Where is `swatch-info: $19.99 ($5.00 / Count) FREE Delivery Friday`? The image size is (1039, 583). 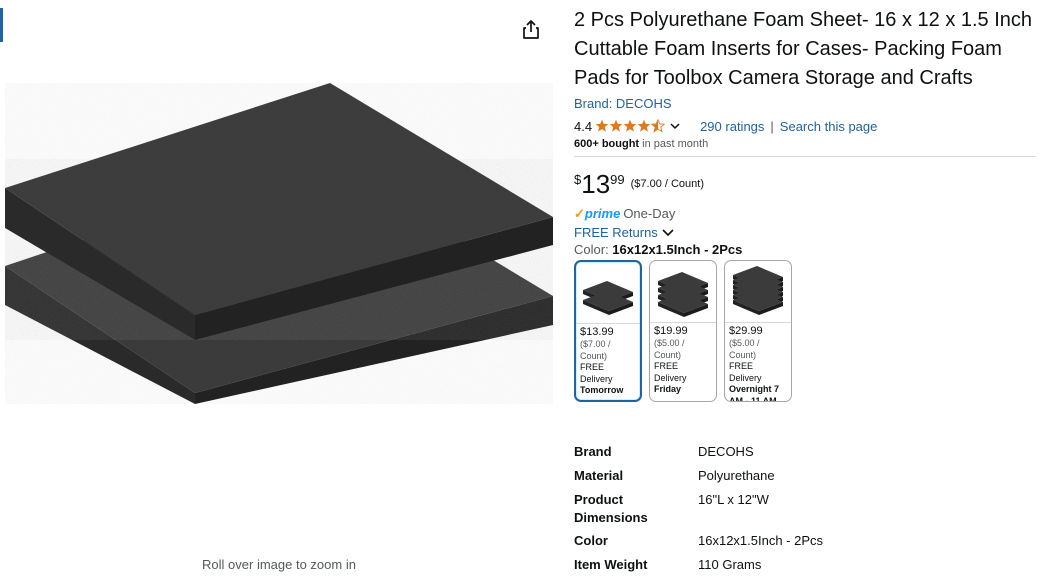 swatch-info: $19.99 ($5.00 / Count) FREE Delivery Friday is located at coordinates (683, 359).